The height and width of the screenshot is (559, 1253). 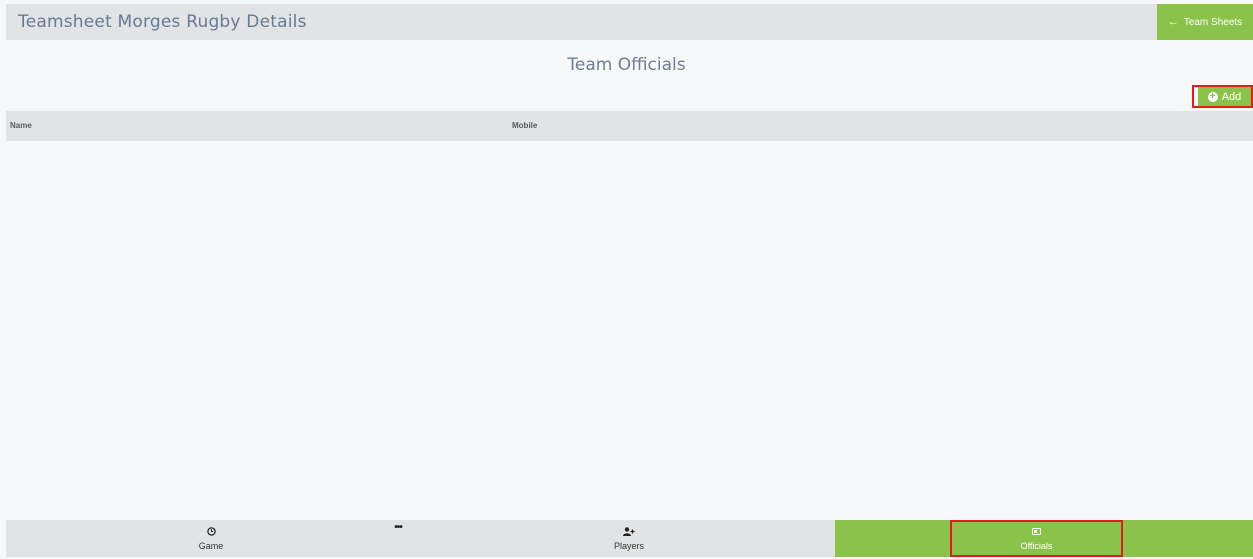 What do you see at coordinates (628, 545) in the screenshot?
I see `tab-players-label: Players` at bounding box center [628, 545].